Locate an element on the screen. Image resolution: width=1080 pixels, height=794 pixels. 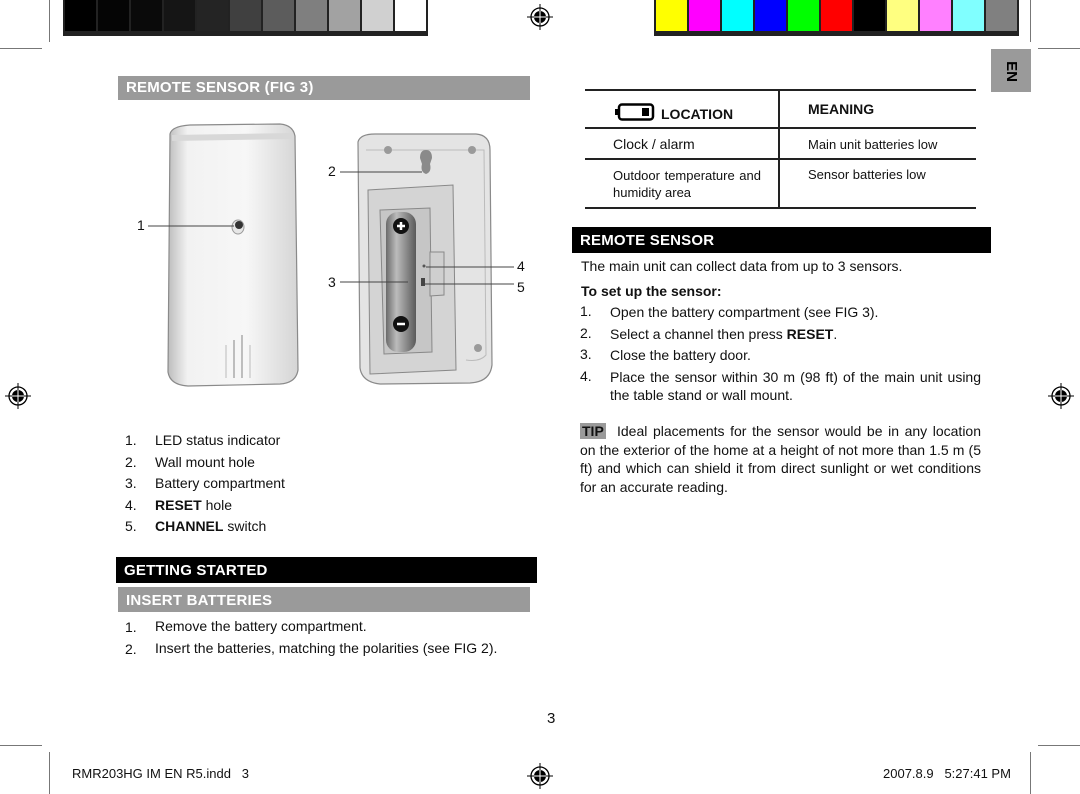
item-text: Battery compartment is located at coordinates (290, 484).